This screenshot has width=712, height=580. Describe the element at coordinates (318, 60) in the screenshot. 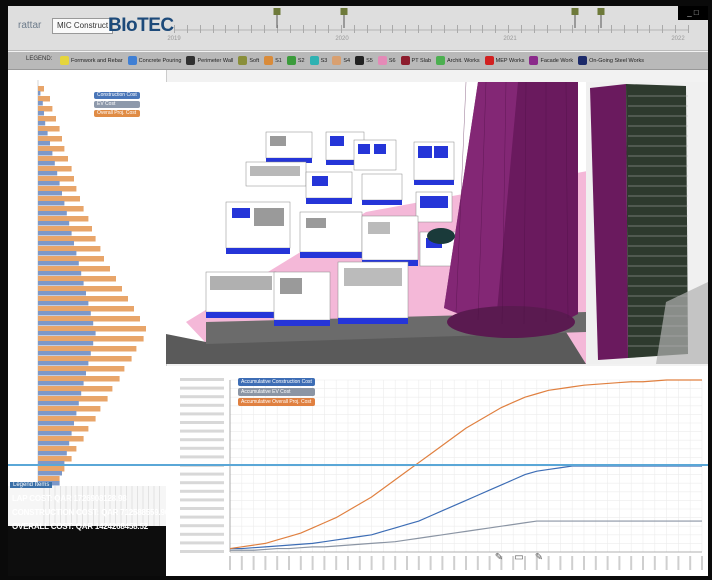

I see `legend-item: S3` at that location.